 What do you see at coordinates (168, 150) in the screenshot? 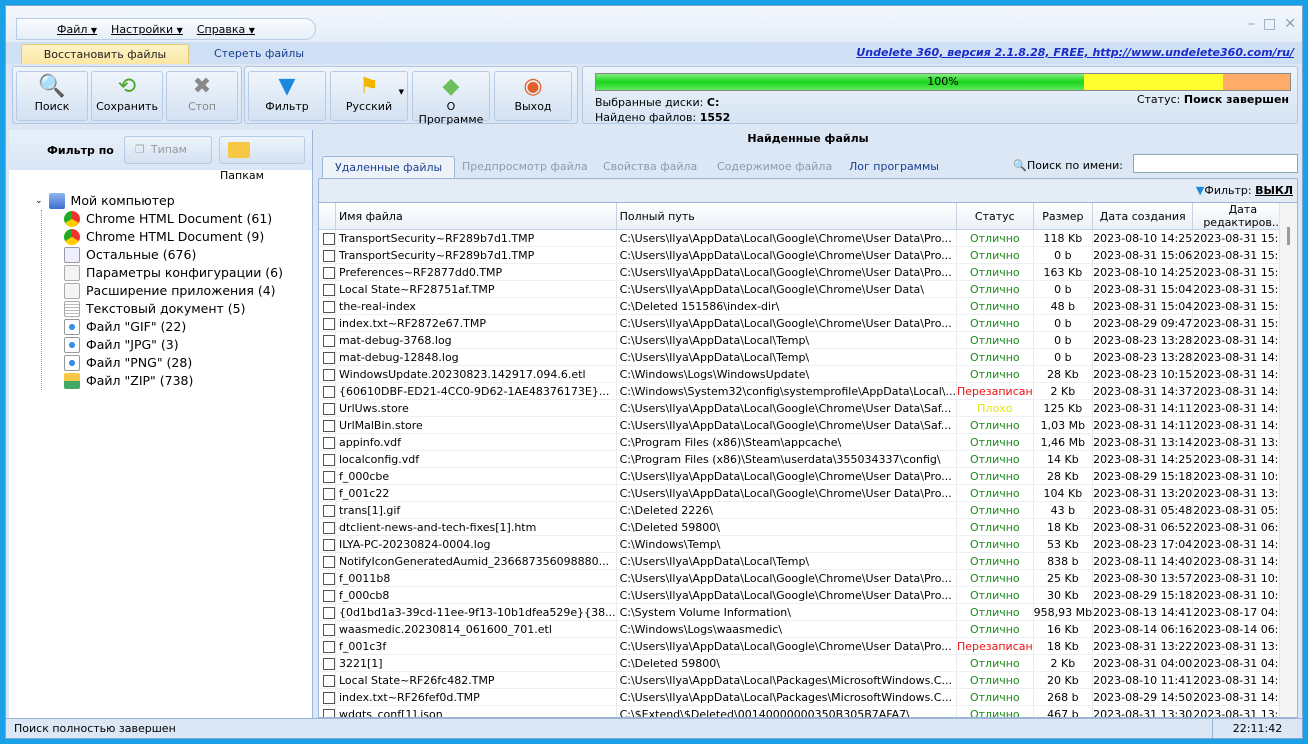
I see `filter-by-types-button: ❐ Типам` at bounding box center [168, 150].